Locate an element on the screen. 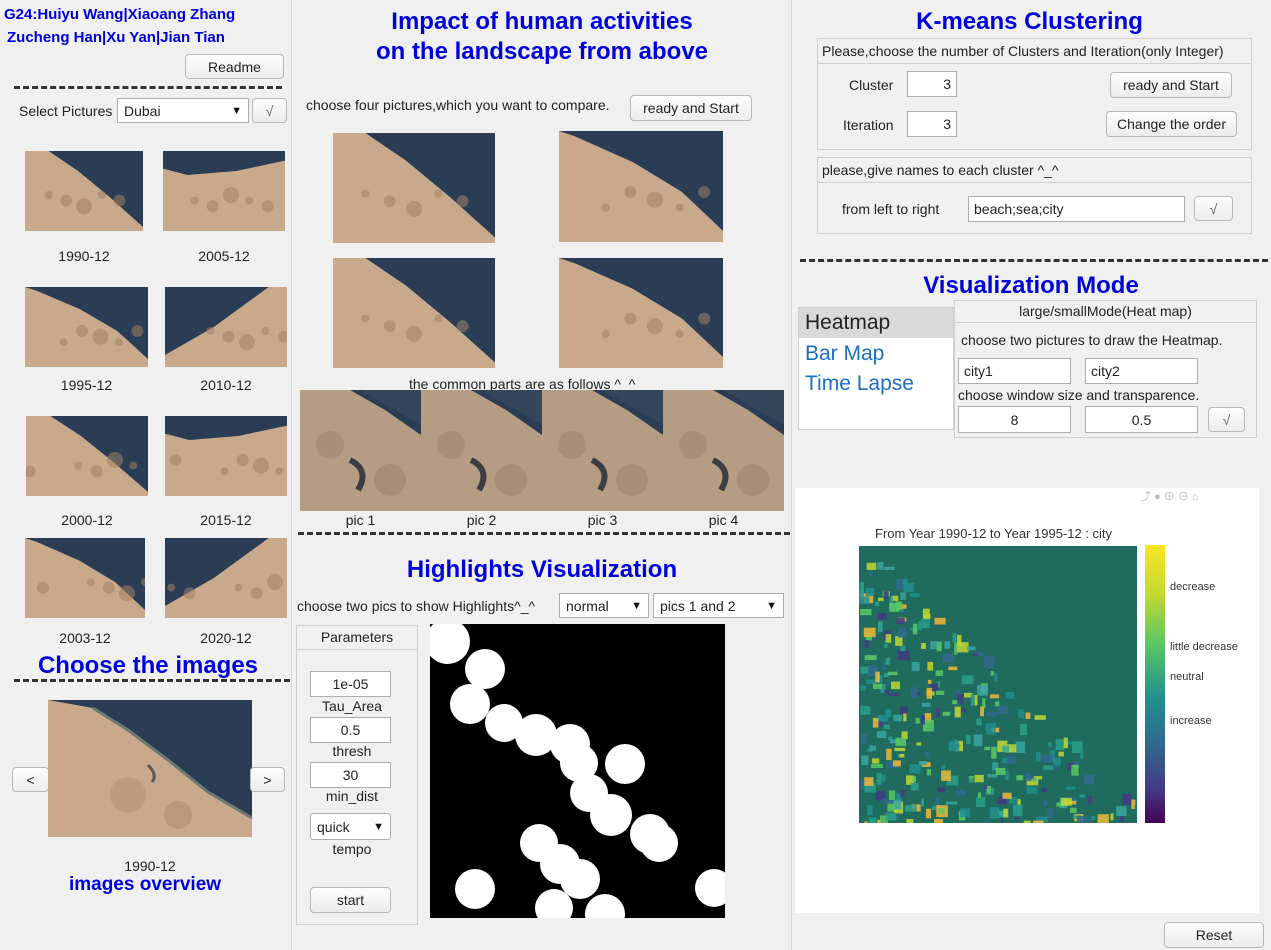 The height and width of the screenshot is (950, 1271). thresh-input: 0.5 is located at coordinates (350, 730).